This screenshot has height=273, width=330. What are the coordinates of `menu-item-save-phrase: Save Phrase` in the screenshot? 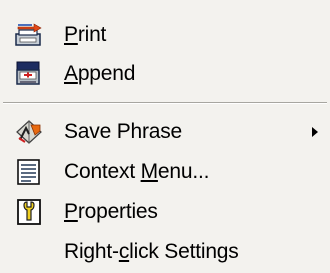 It's located at (165, 132).